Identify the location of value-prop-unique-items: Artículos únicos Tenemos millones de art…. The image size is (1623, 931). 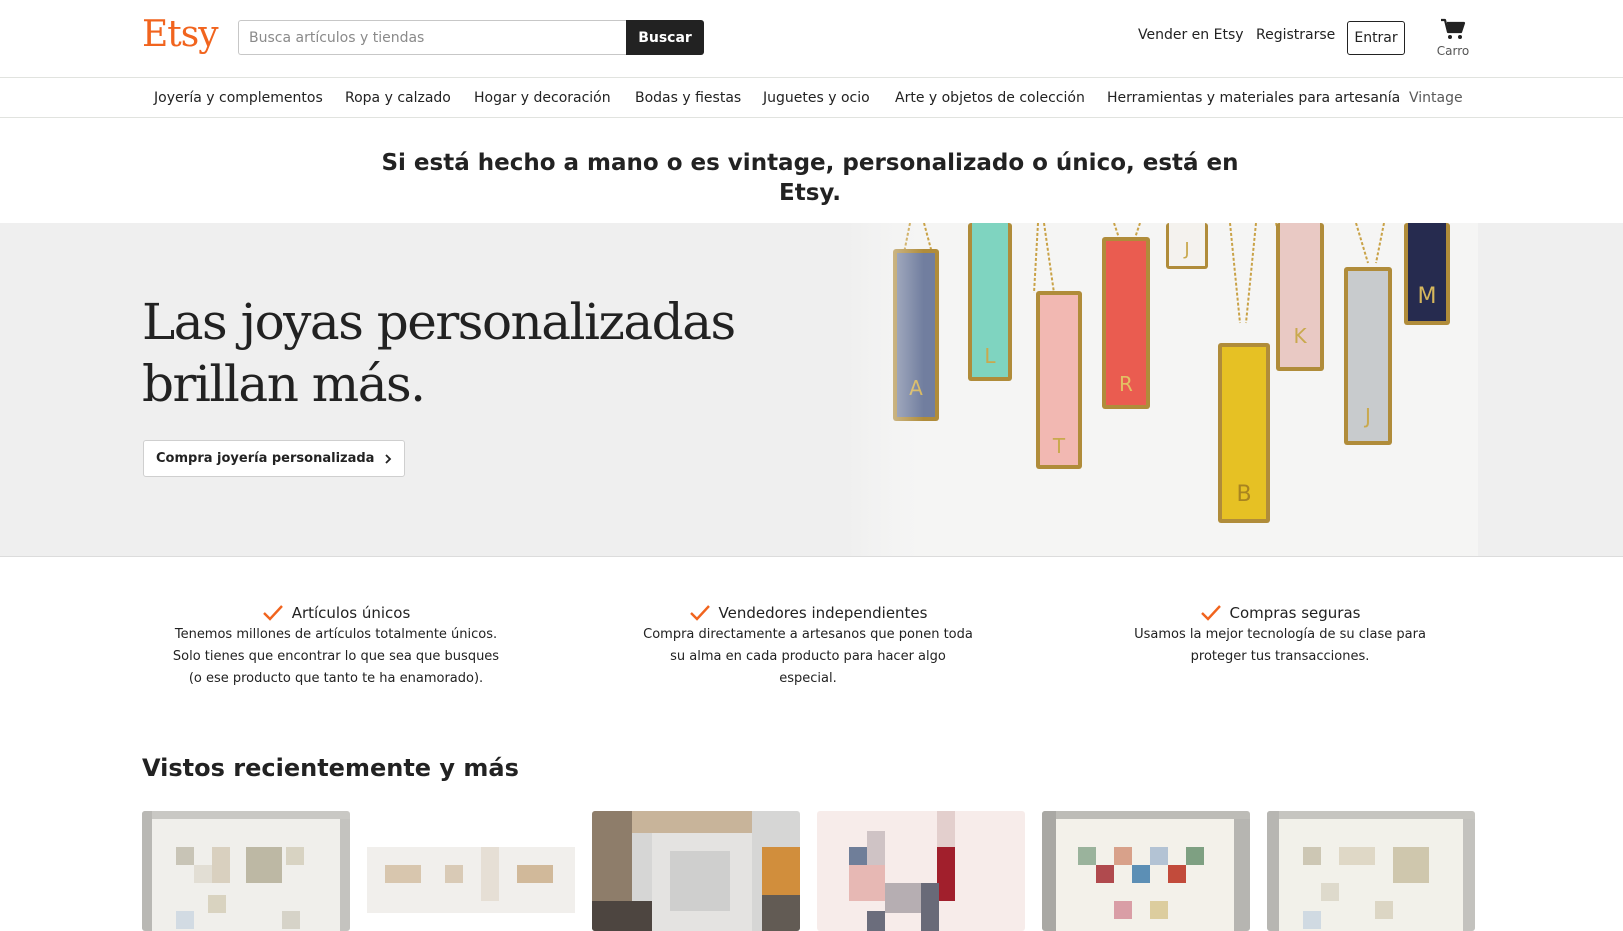
(336, 645).